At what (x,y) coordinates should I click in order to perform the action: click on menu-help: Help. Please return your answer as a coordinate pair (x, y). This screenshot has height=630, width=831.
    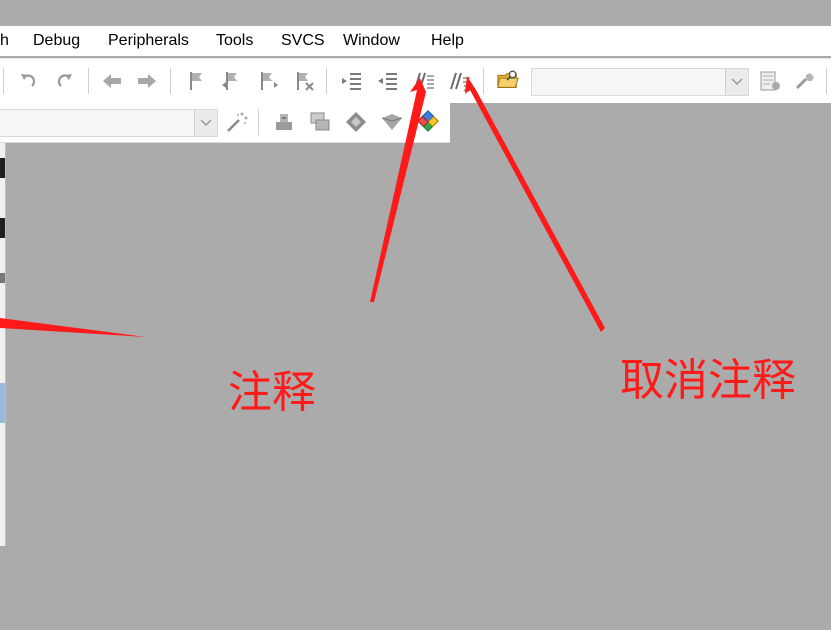
    Looking at the image, I should click on (447, 41).